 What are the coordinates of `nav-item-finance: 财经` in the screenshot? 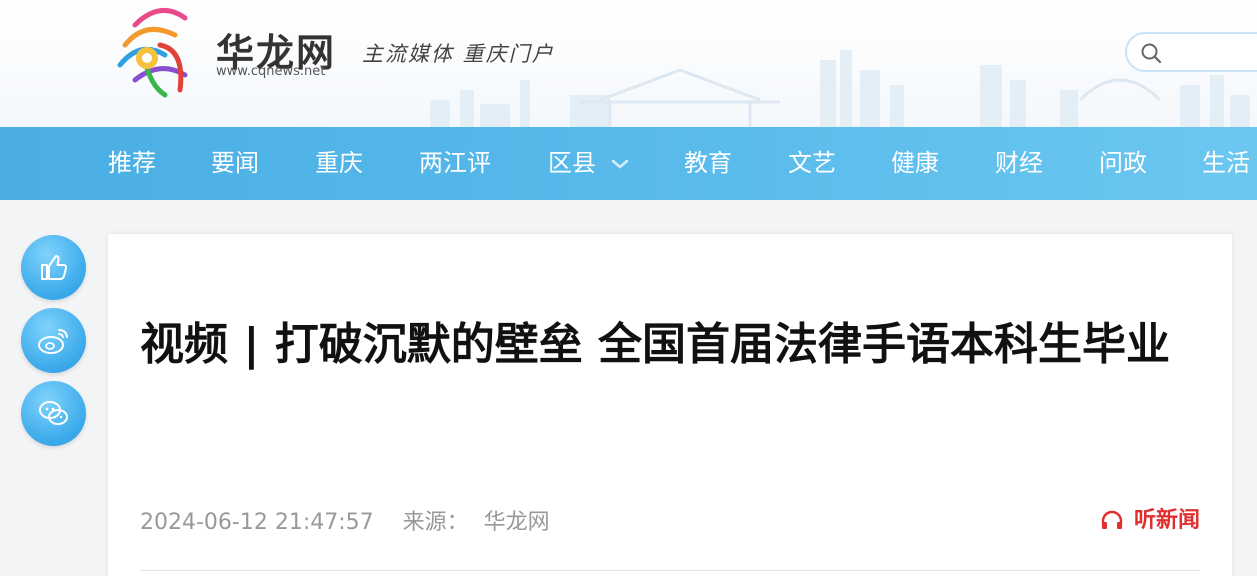 It's located at (1019, 163).